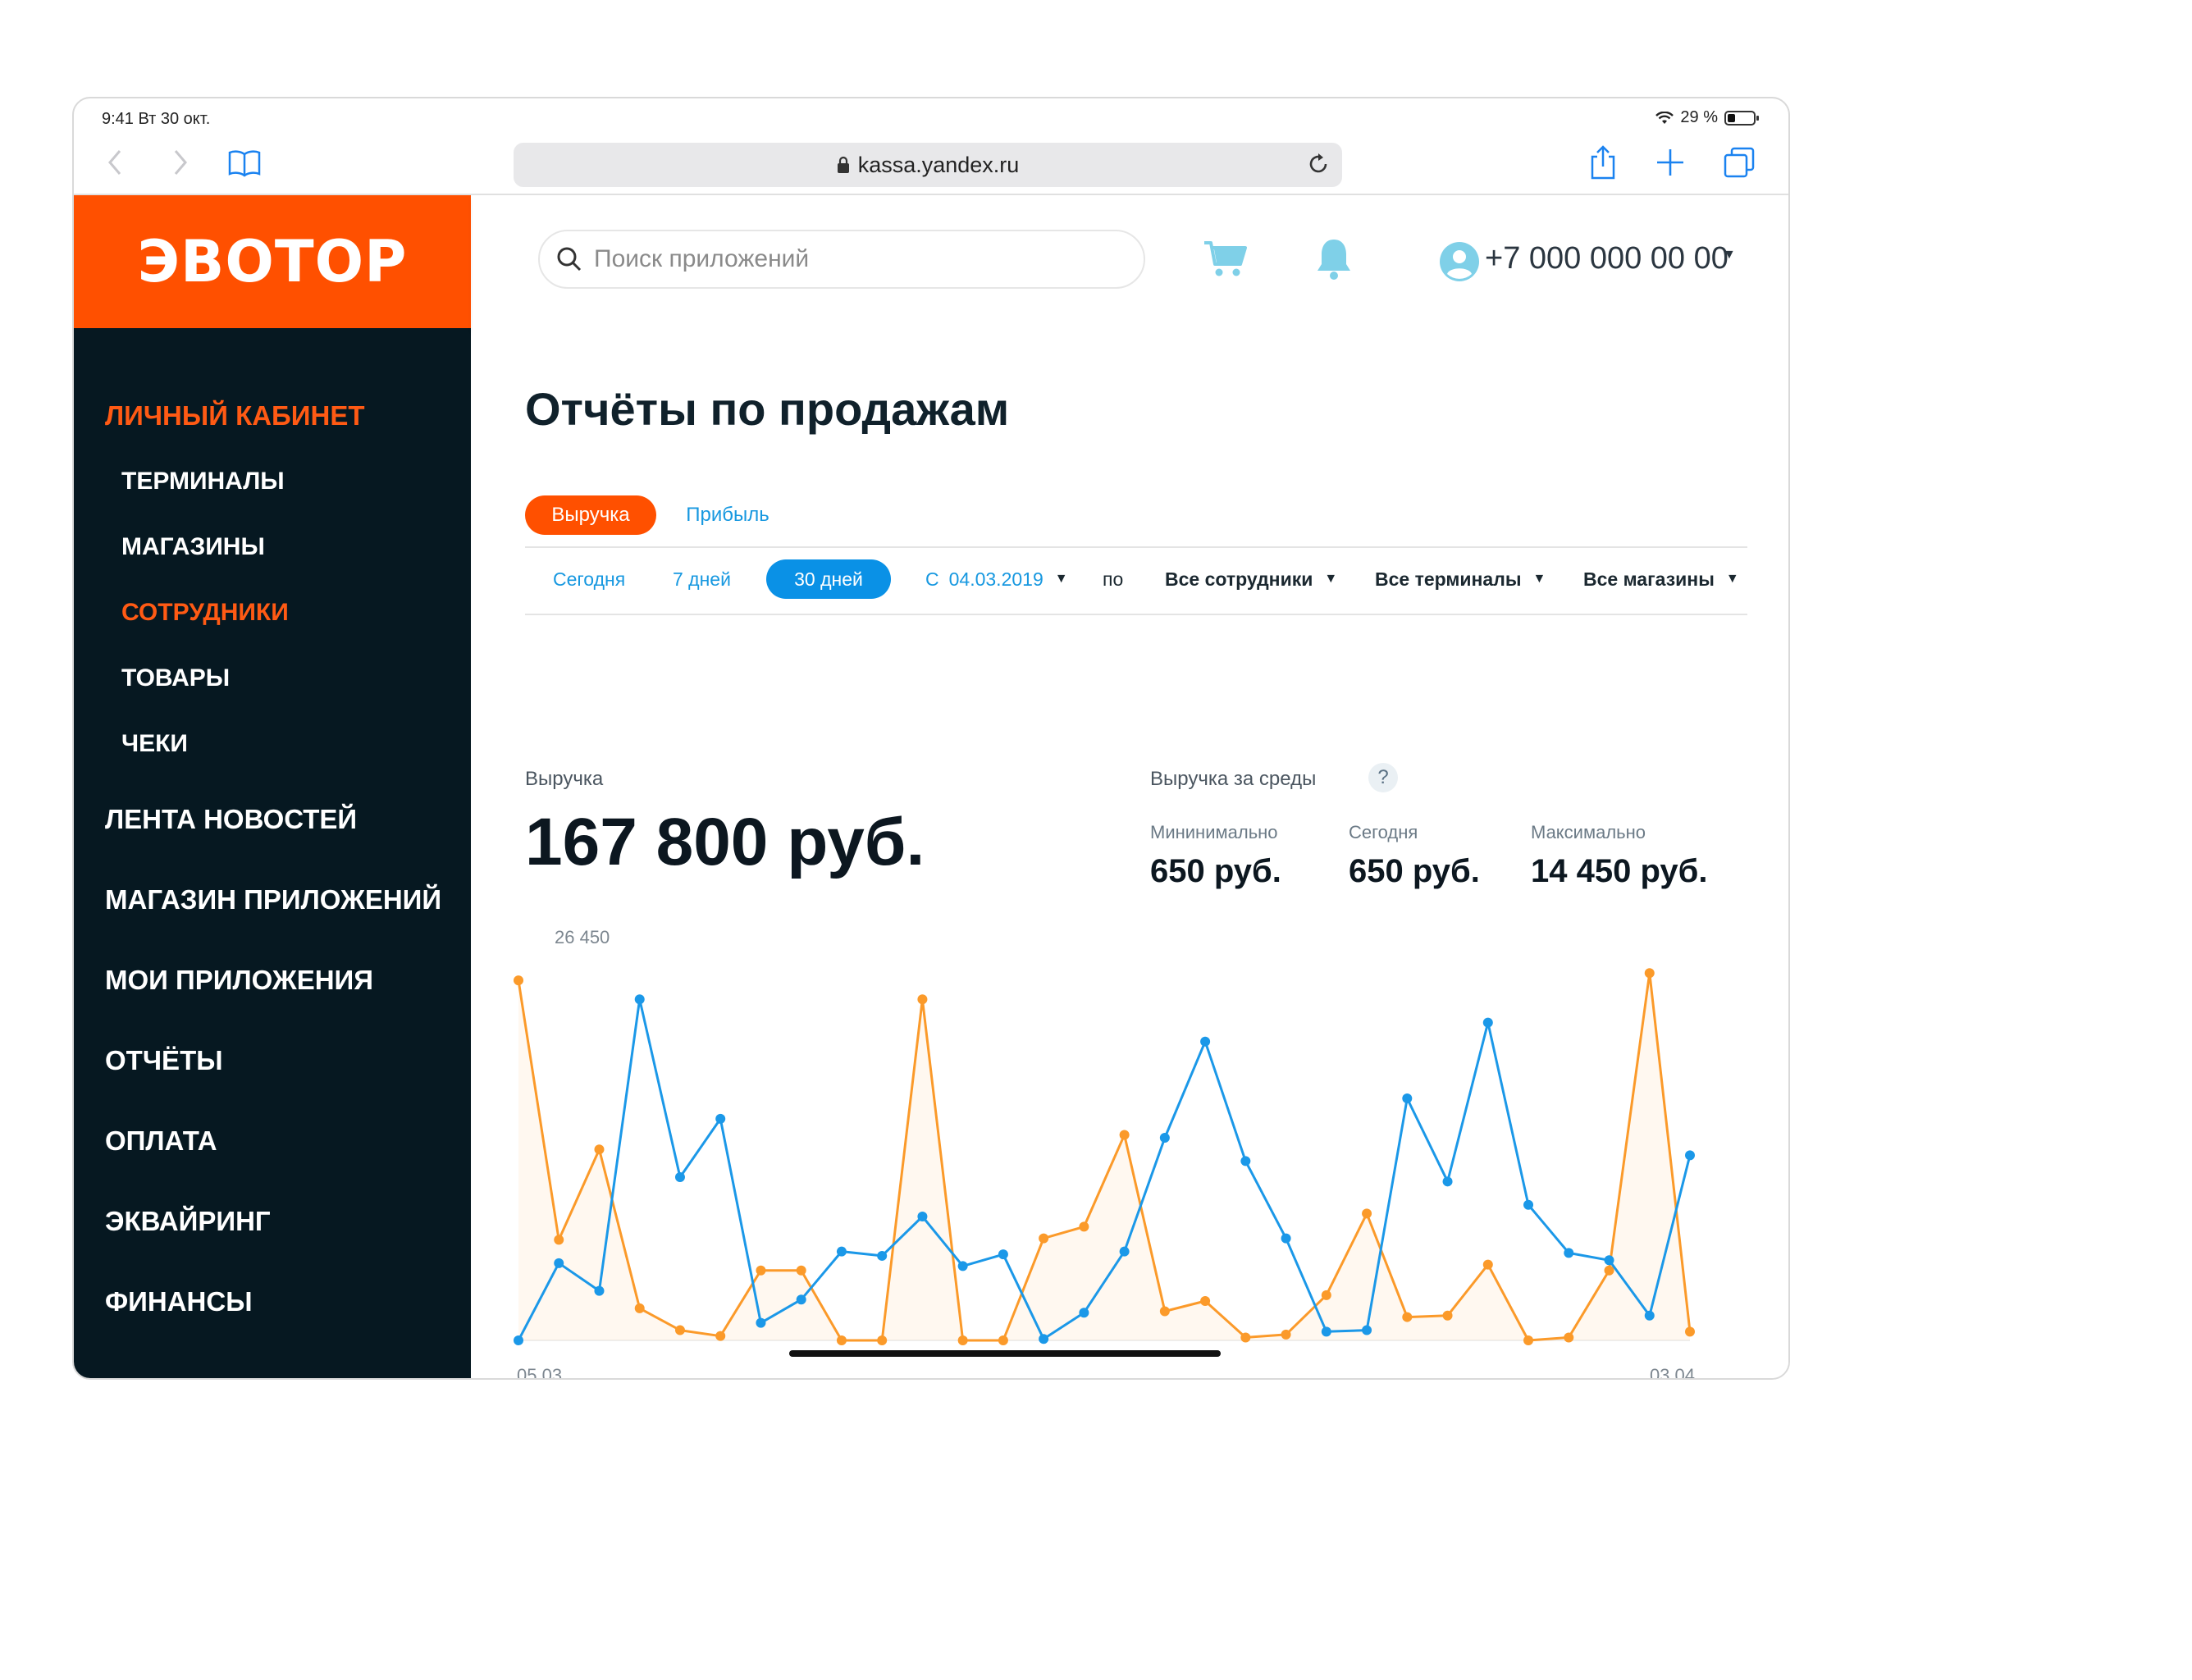  I want to click on wifi-icon, so click(1664, 117).